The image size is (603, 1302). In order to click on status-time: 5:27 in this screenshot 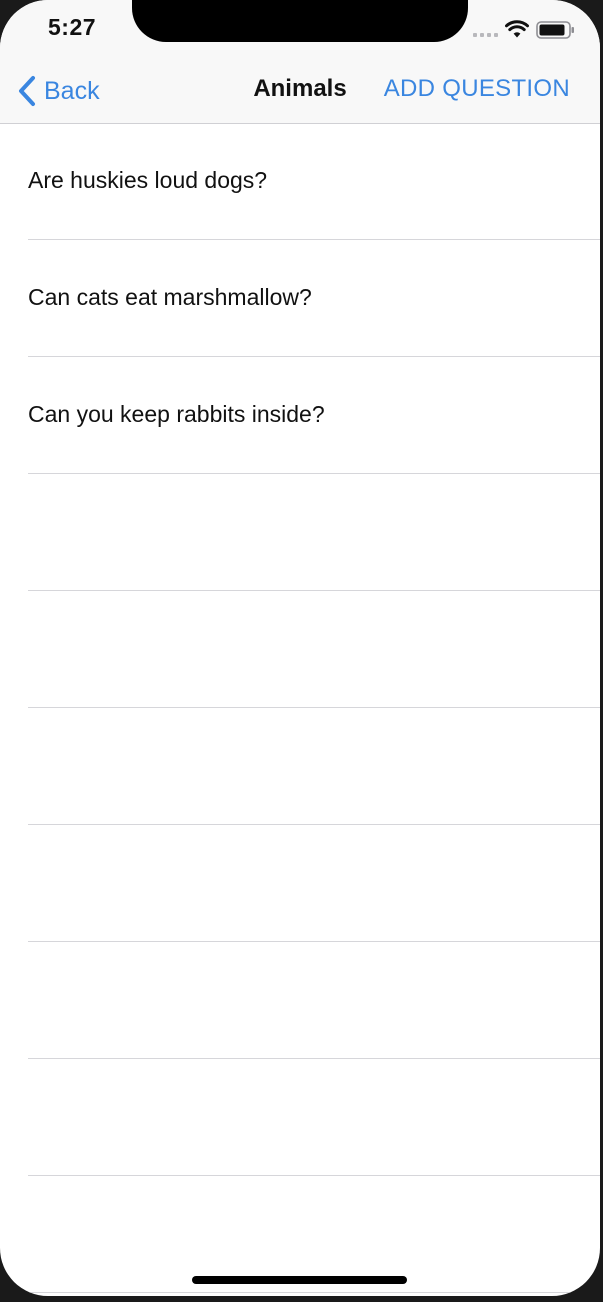, I will do `click(72, 27)`.